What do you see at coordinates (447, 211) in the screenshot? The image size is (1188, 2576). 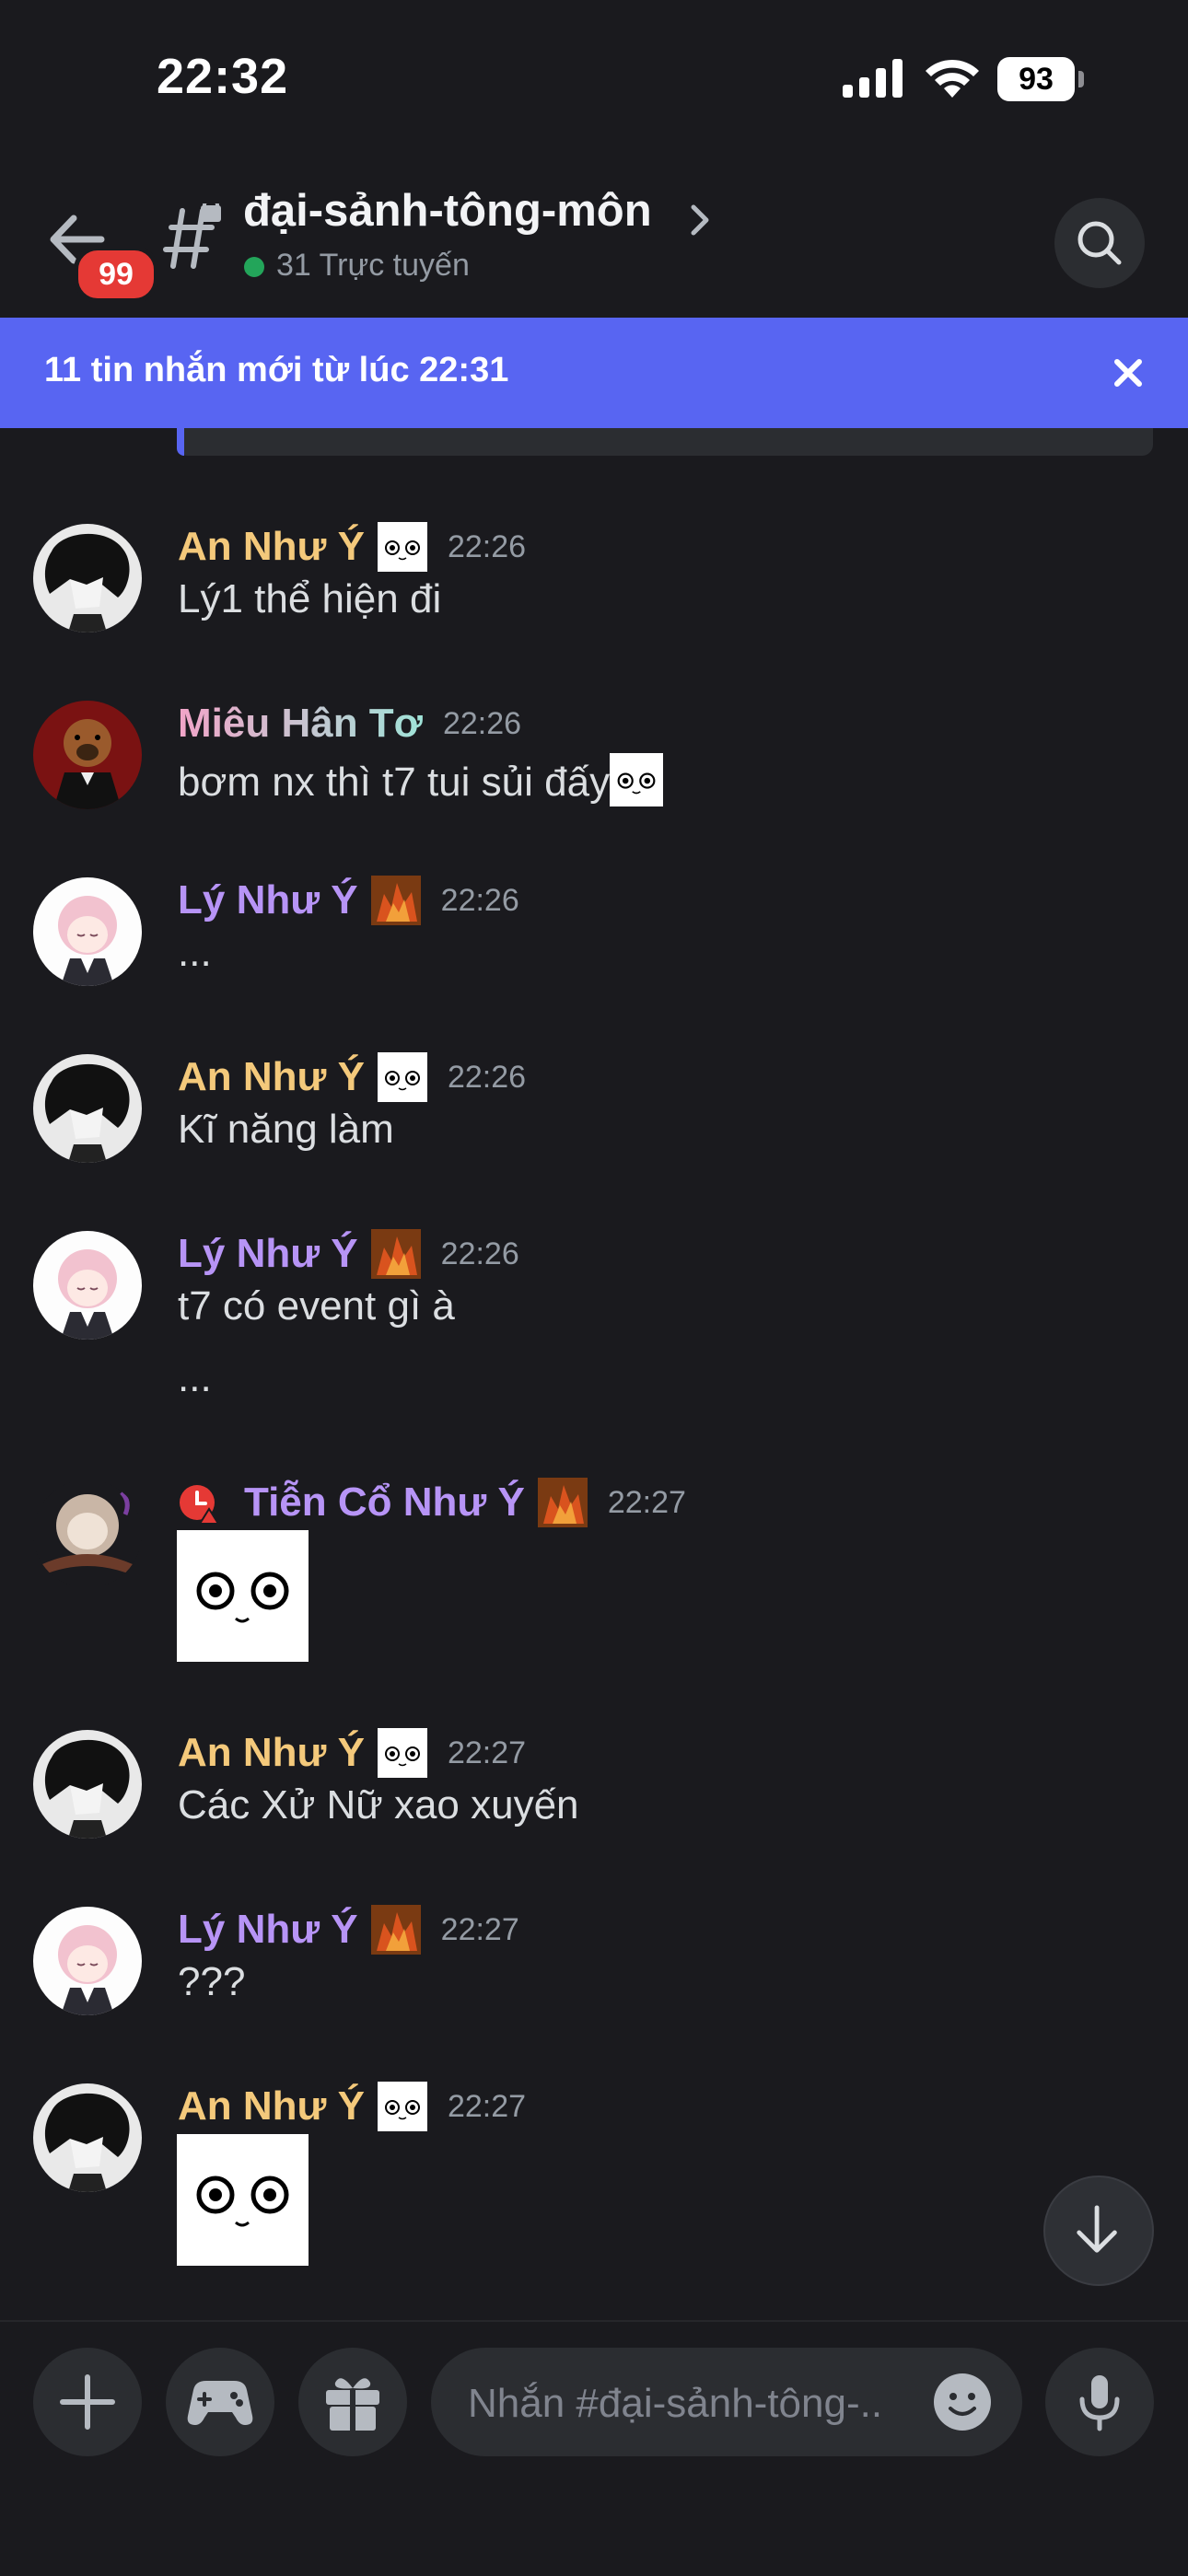 I see `channel-name: đại-sảnh-tông-môn` at bounding box center [447, 211].